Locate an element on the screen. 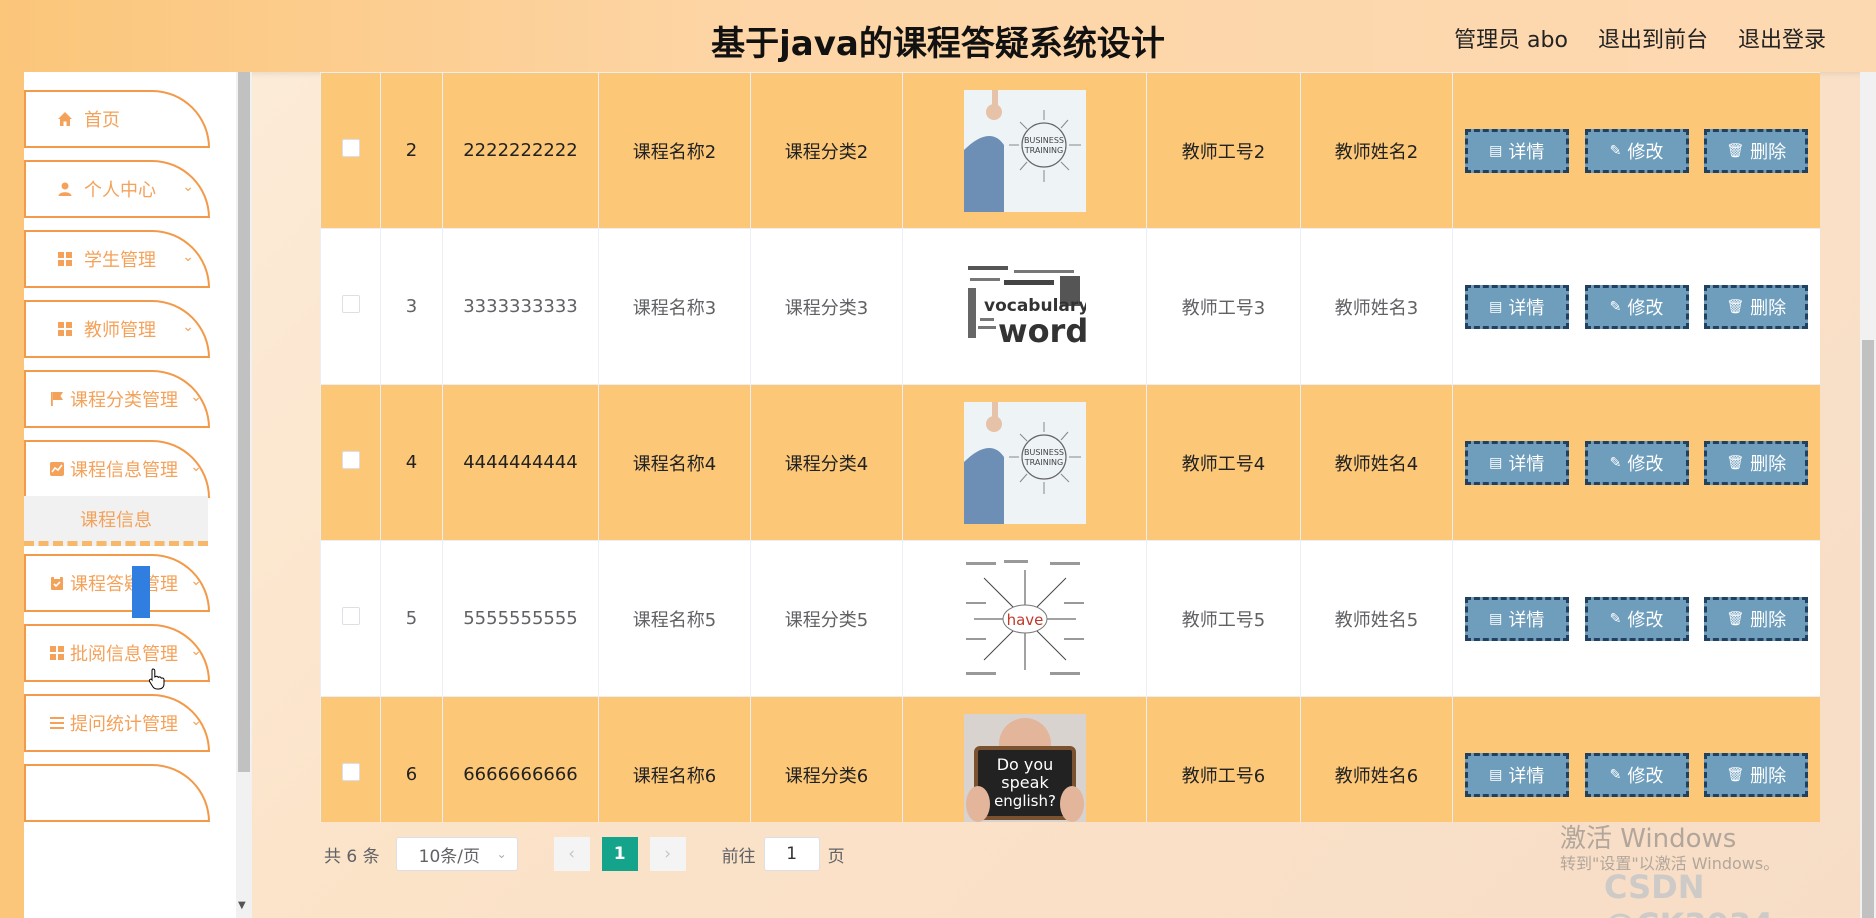 The image size is (1876, 918). course-category: 课程分类2 is located at coordinates (826, 150).